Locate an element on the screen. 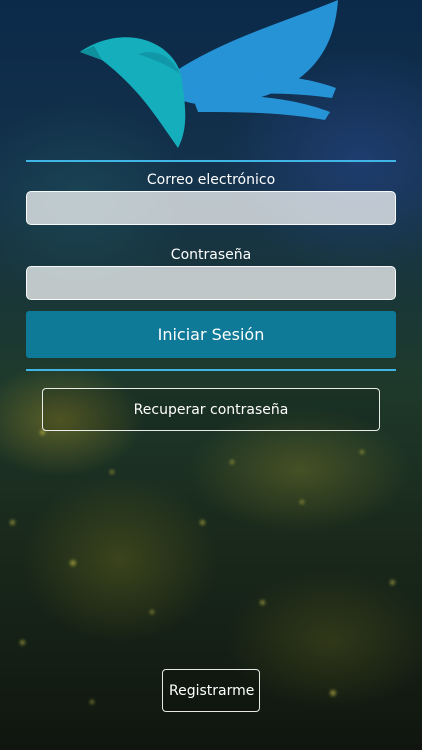  top-divider is located at coordinates (211, 161).